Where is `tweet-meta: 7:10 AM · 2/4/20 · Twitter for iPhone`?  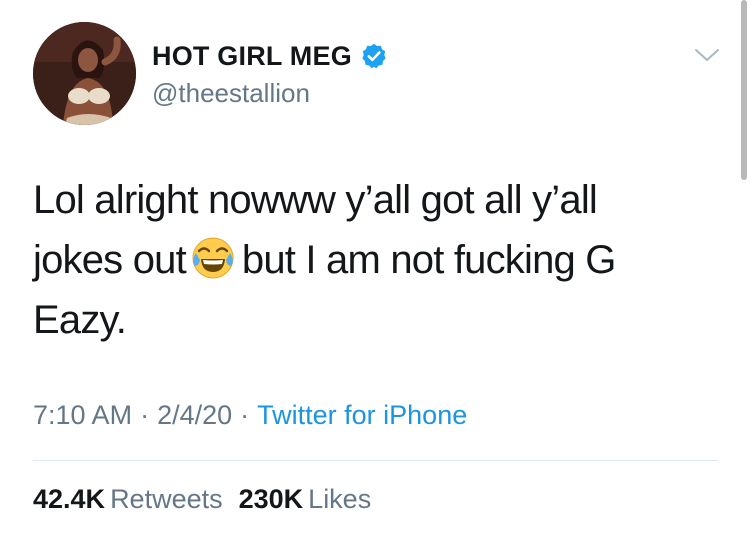
tweet-meta: 7:10 AM · 2/4/20 · Twitter for iPhone is located at coordinates (250, 415).